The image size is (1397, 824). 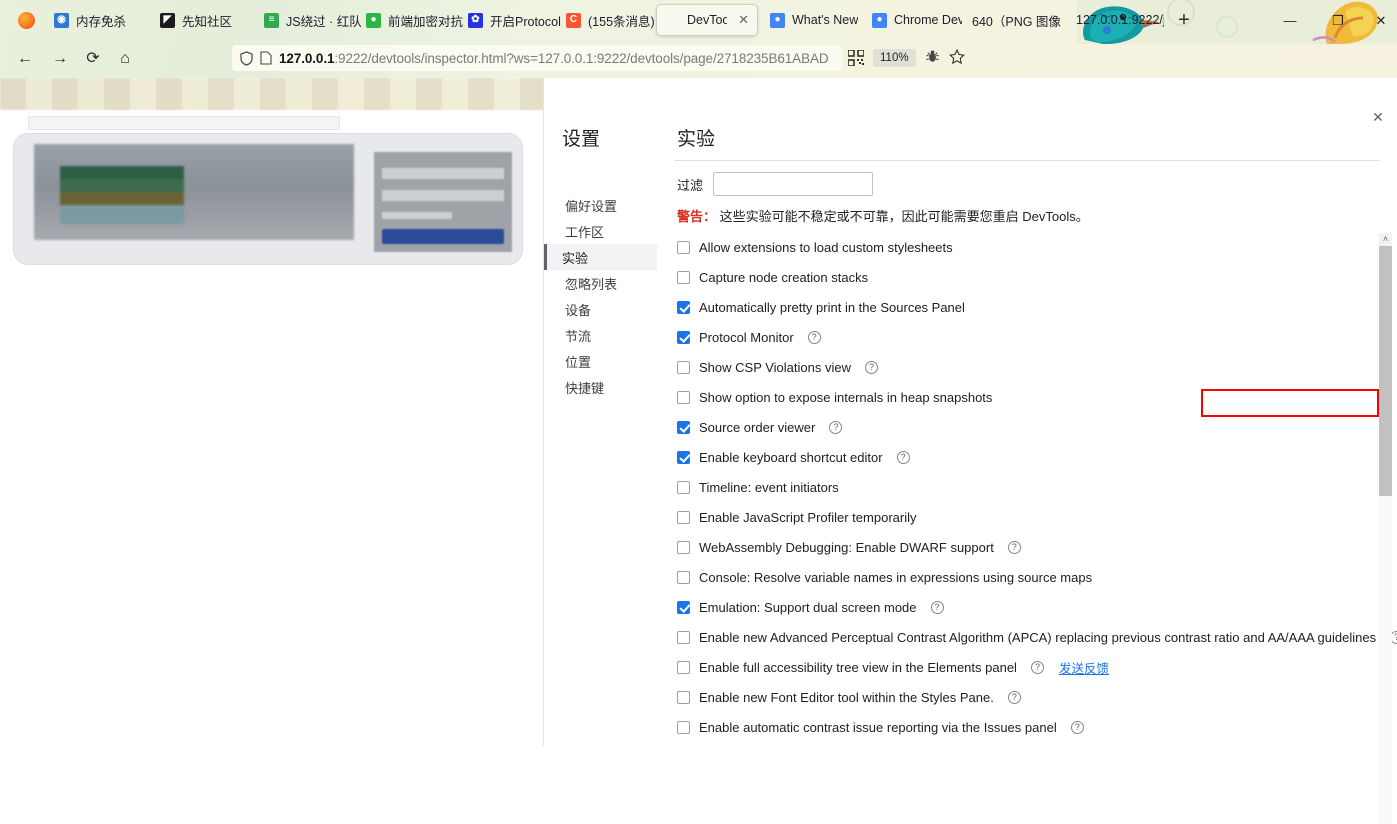 What do you see at coordinates (894, 58) in the screenshot?
I see `zoom-level-indicator: 110%` at bounding box center [894, 58].